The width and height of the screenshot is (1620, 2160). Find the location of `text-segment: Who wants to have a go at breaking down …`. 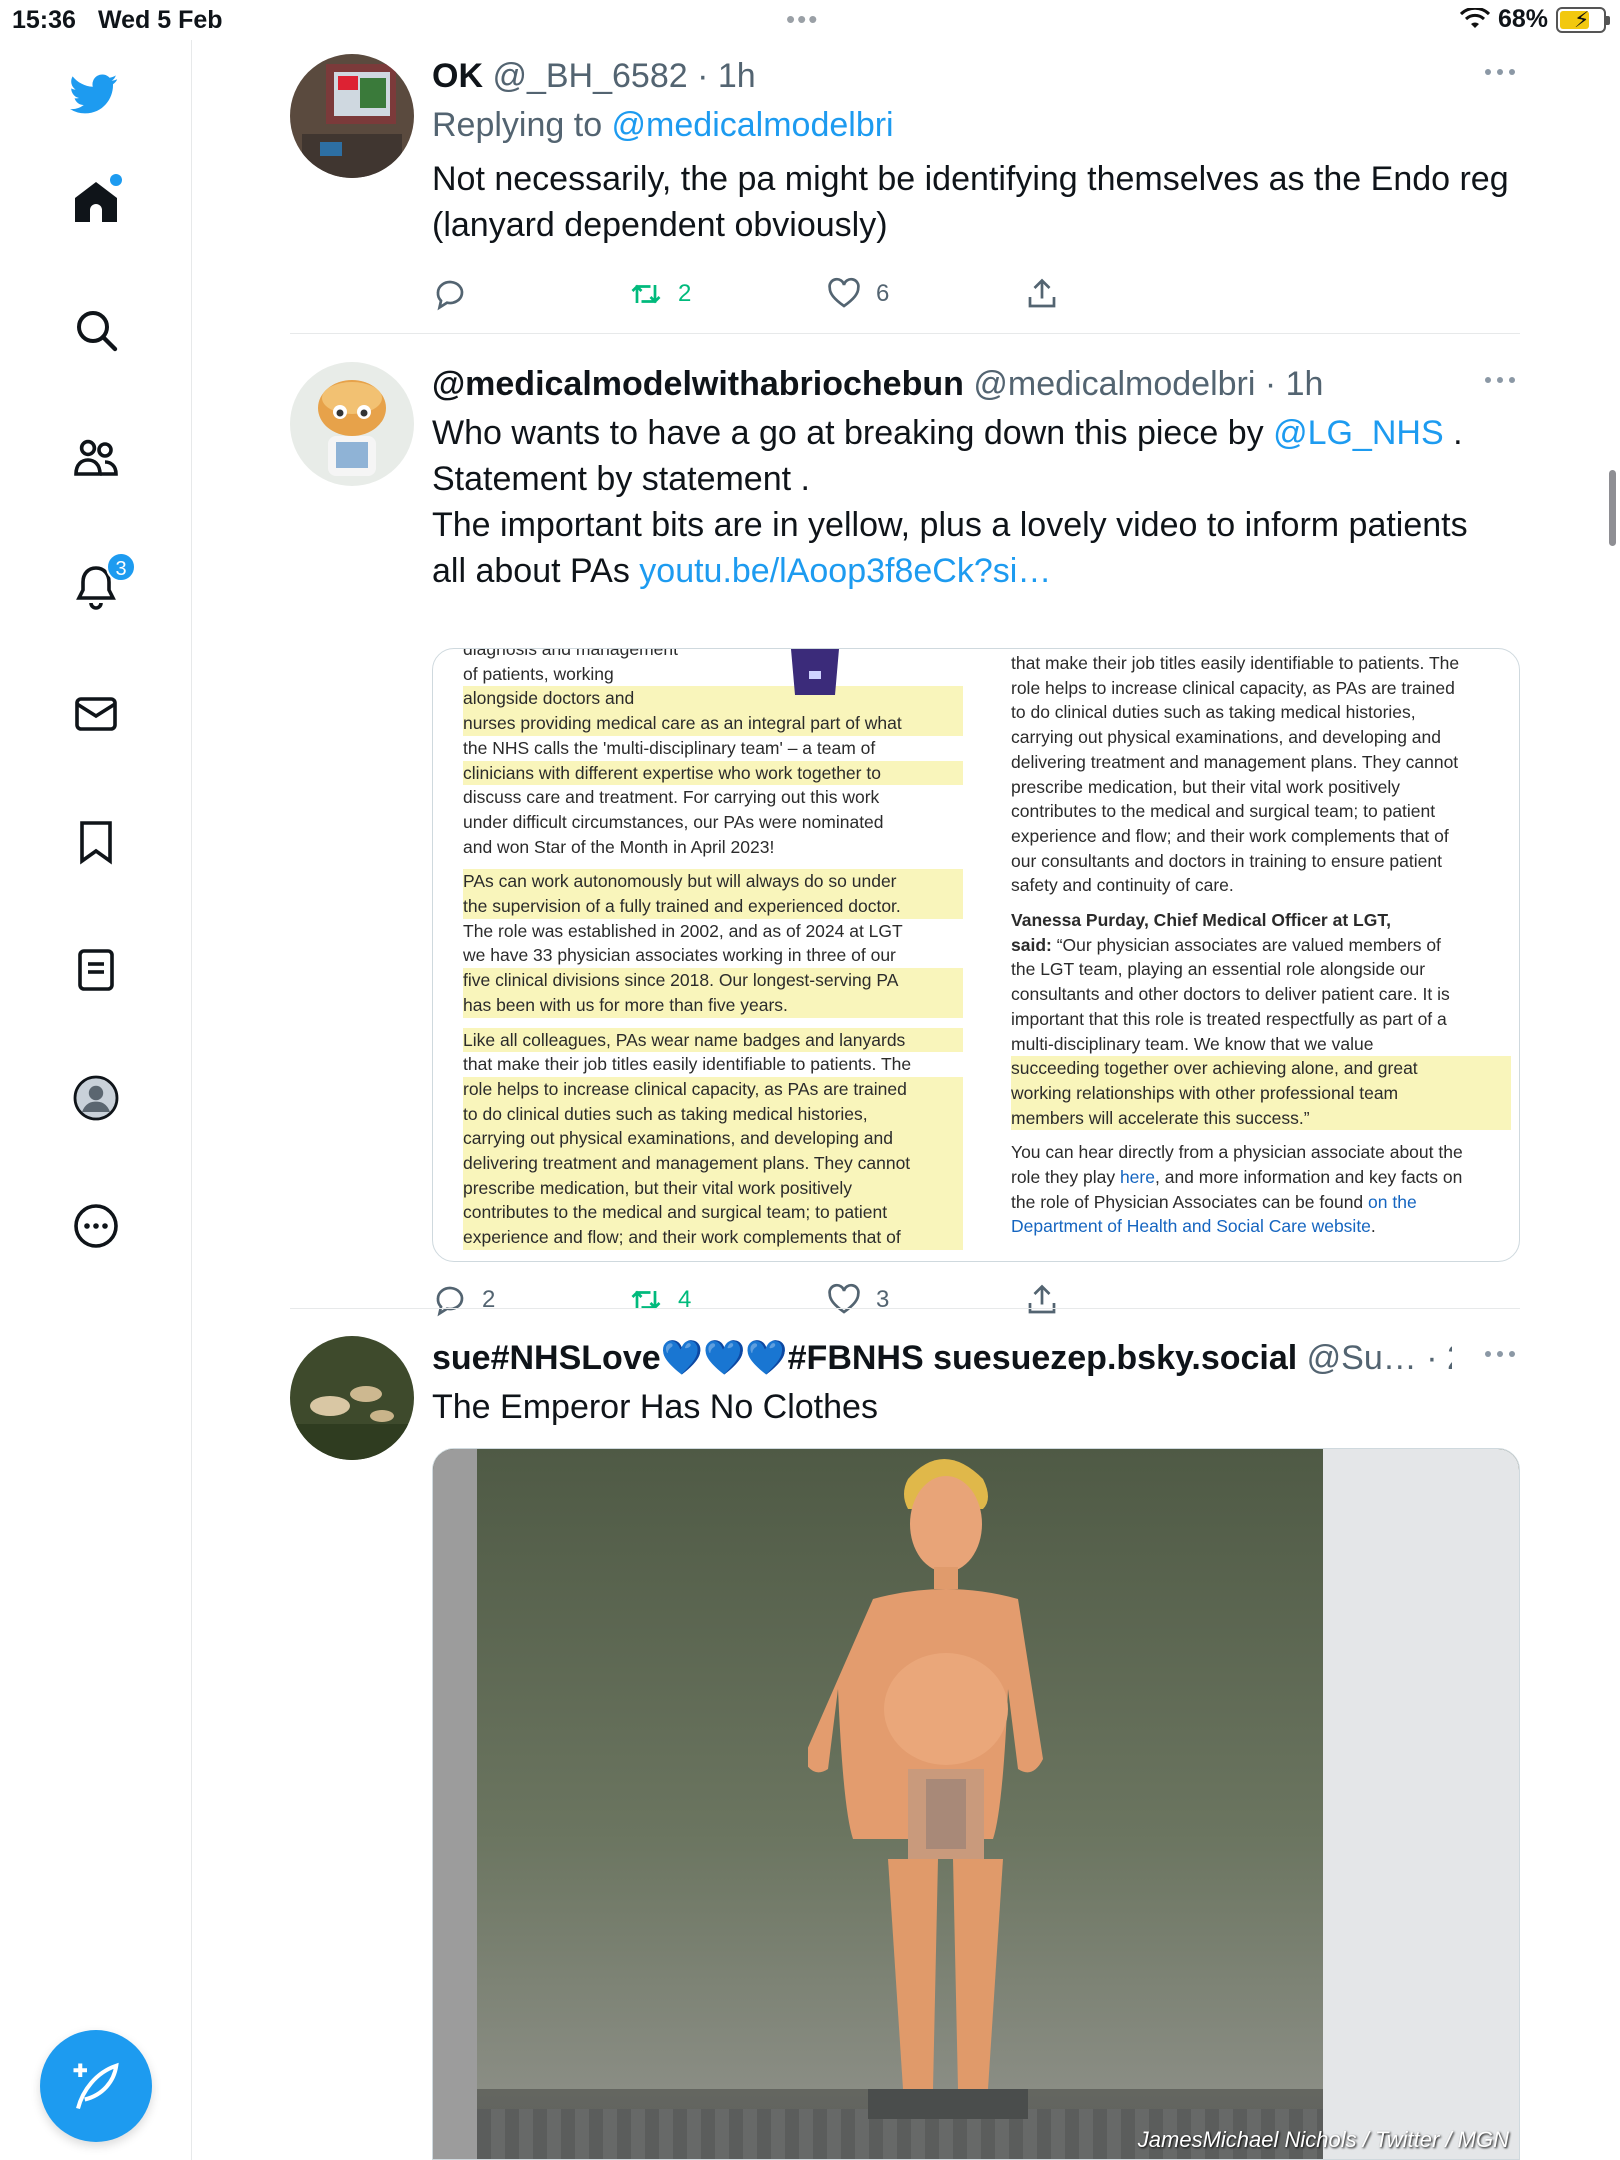

text-segment: Who wants to have a go at breaking down … is located at coordinates (853, 433).